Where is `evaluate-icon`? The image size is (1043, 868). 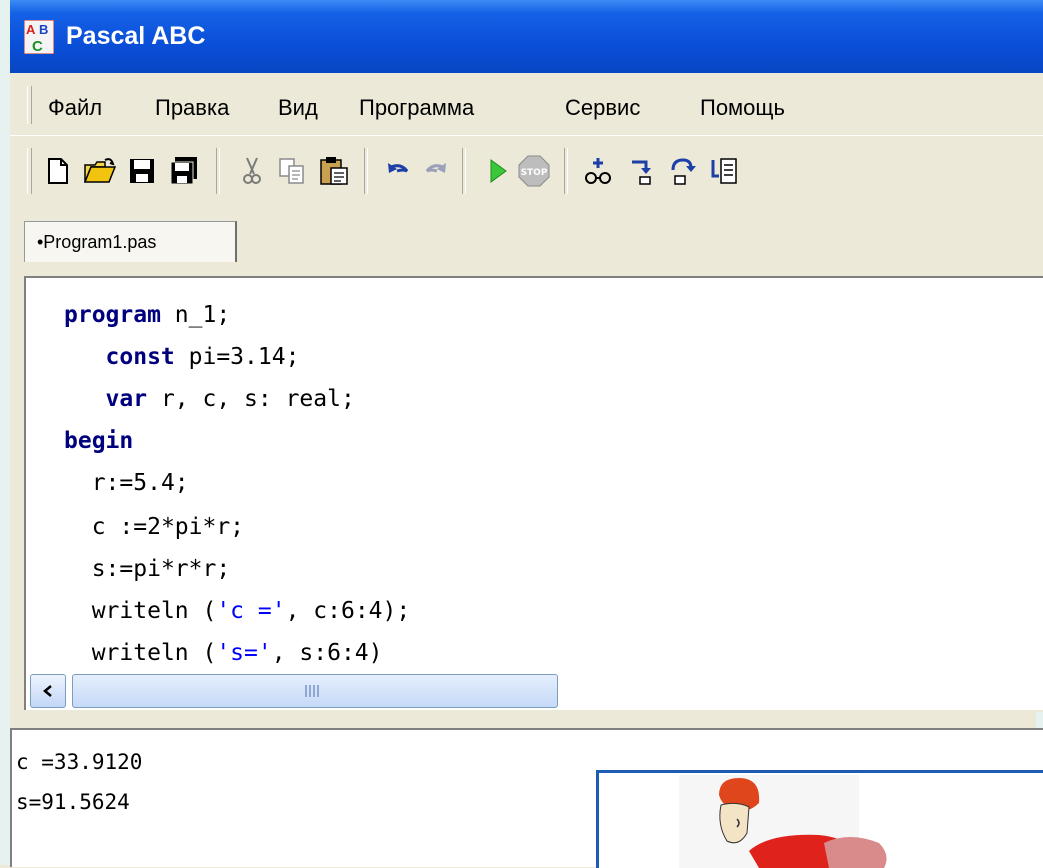 evaluate-icon is located at coordinates (724, 171).